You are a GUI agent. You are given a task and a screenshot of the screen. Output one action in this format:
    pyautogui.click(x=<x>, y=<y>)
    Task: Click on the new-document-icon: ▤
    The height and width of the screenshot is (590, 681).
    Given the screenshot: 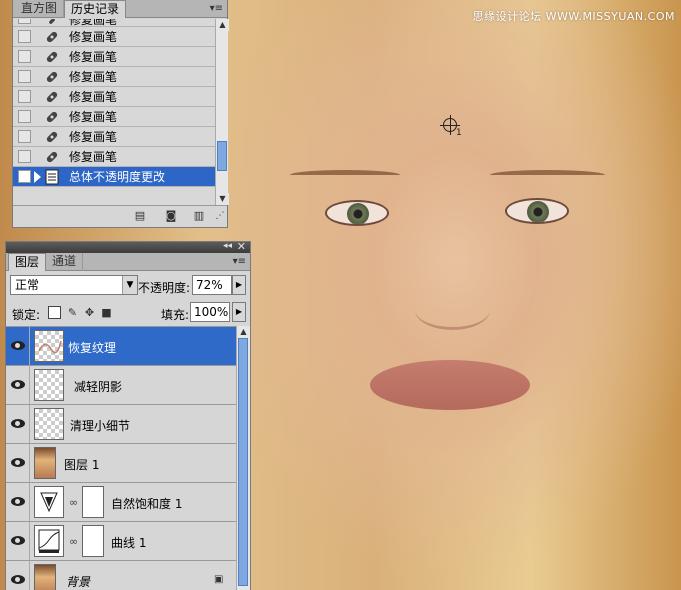 What is the action you would take?
    pyautogui.click(x=140, y=216)
    